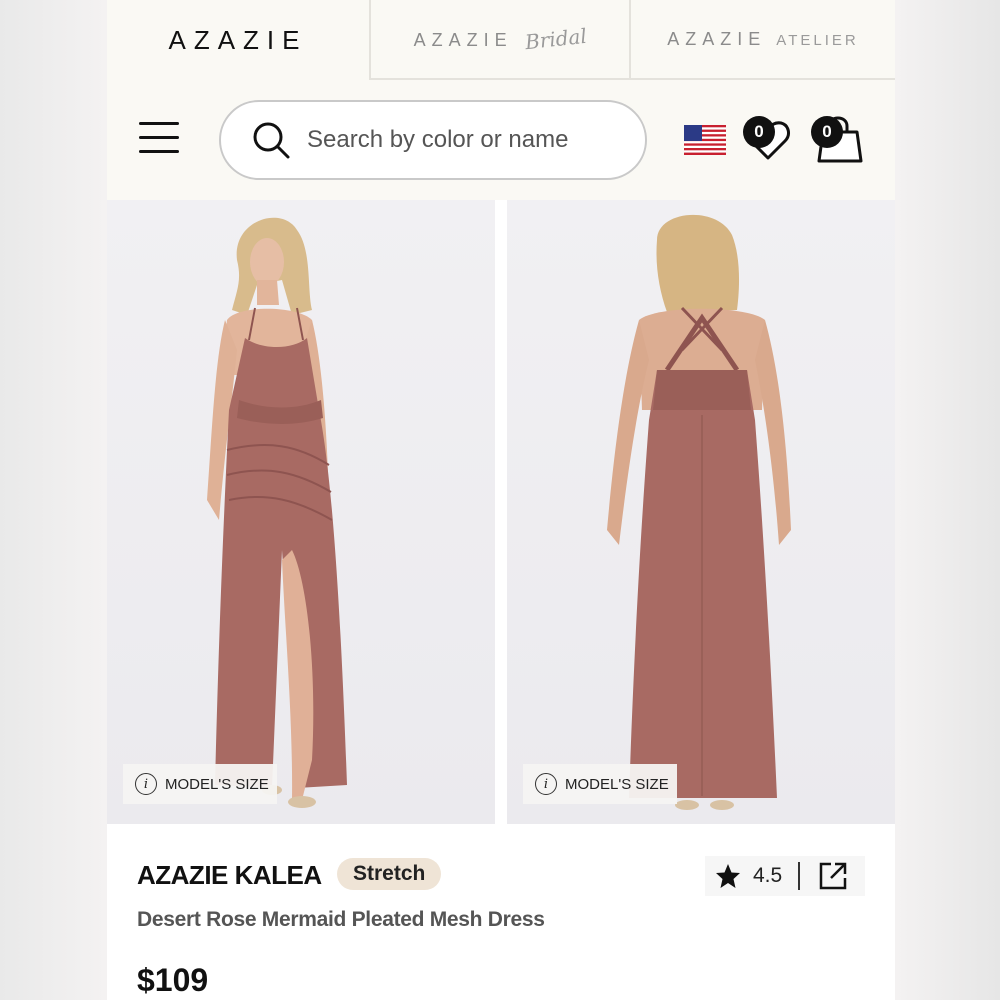 Image resolution: width=1000 pixels, height=1000 pixels. Describe the element at coordinates (817, 40) in the screenshot. I see `brand-logo-atelier-suffix: ATELIER` at that location.